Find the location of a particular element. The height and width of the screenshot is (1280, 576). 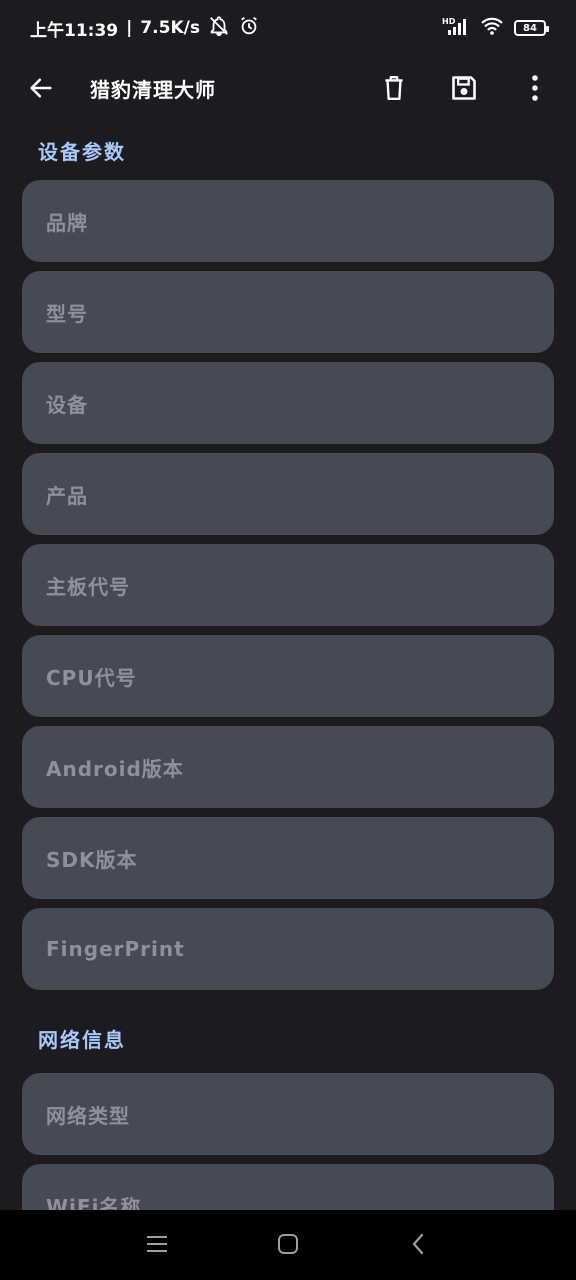

back-button is located at coordinates (41, 90).